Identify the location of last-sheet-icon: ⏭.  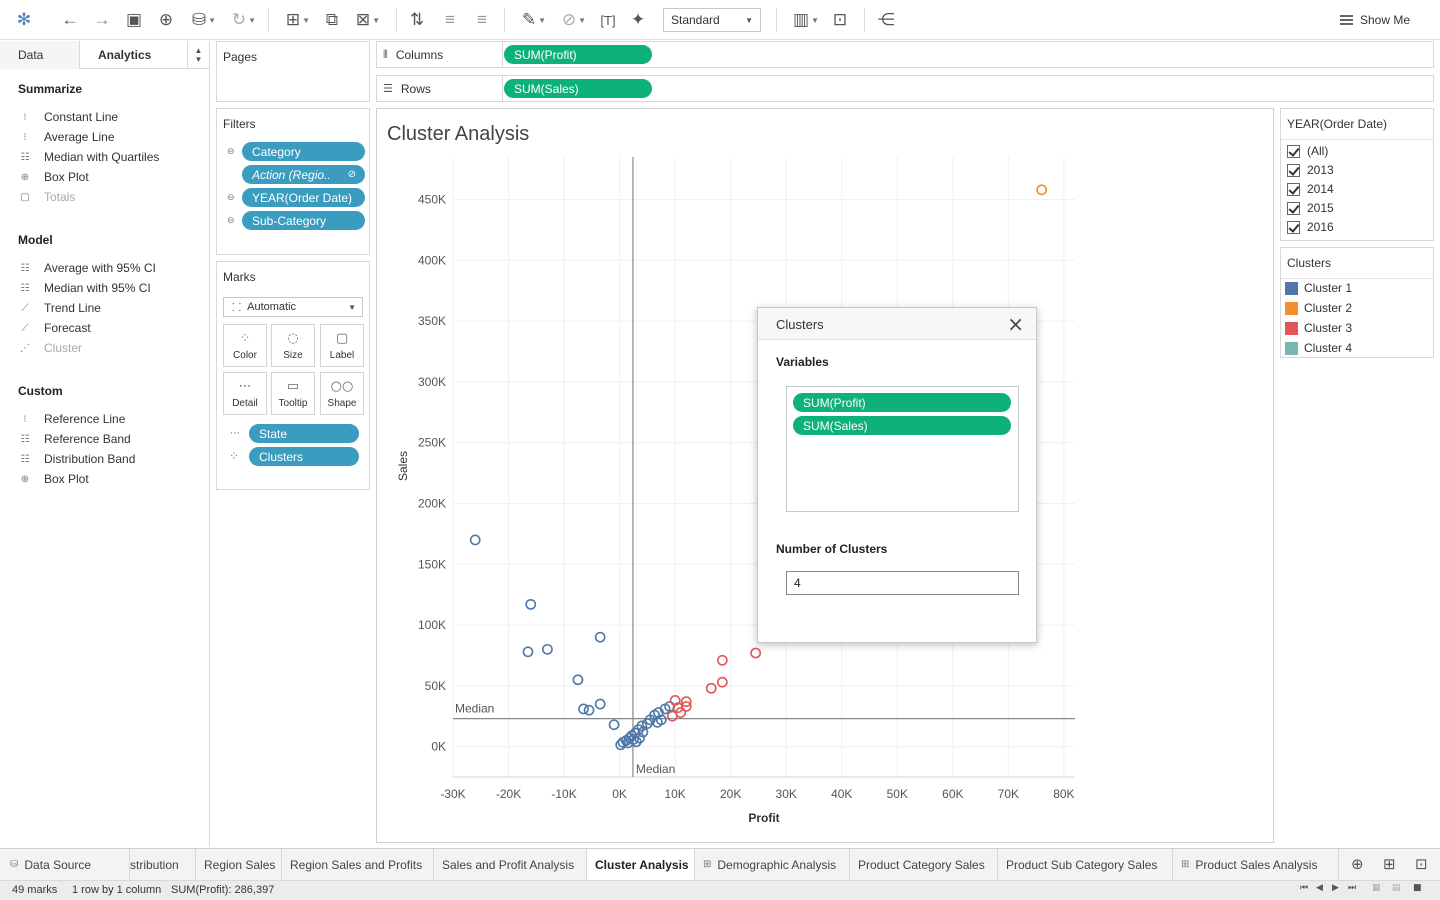
(1352, 888).